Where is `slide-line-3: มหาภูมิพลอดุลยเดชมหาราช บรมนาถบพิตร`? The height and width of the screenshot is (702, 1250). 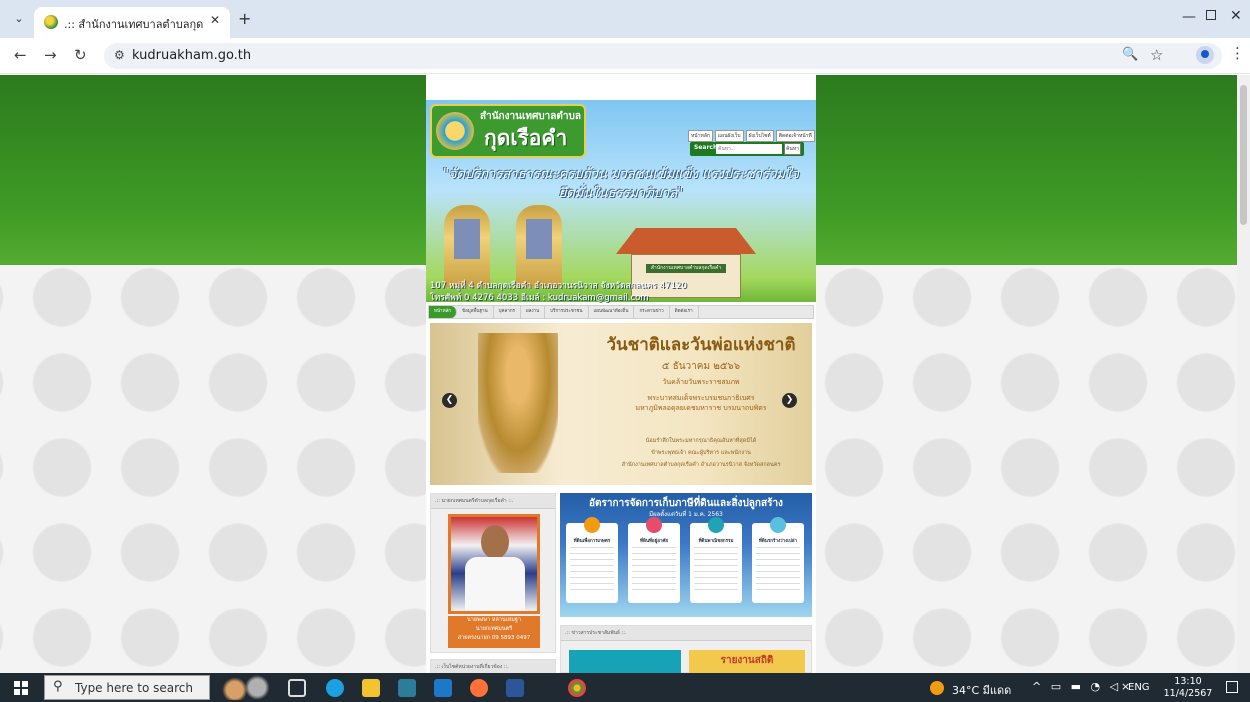
slide-line-3: มหาภูมิพลอดุลยเดชมหาราช บรมนาถบพิตร is located at coordinates (701, 408).